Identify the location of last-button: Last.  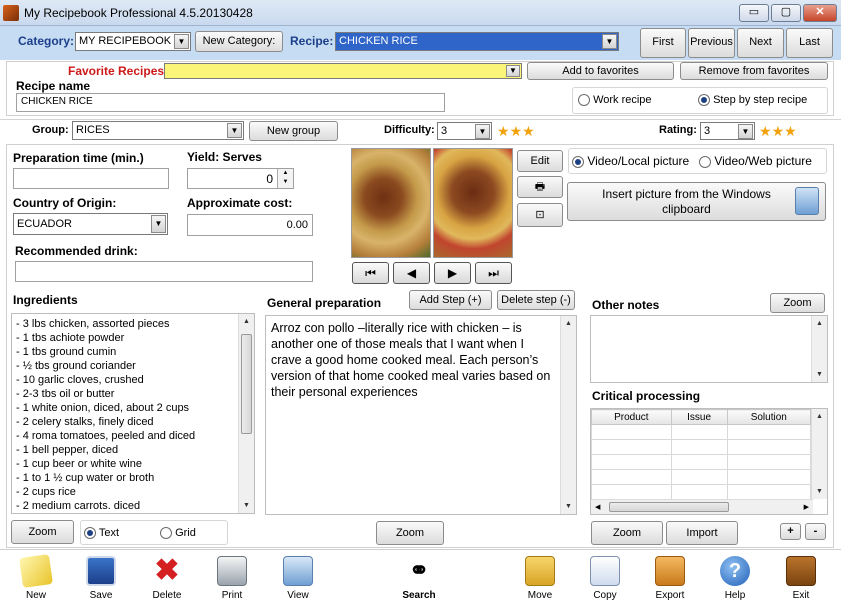
(809, 43).